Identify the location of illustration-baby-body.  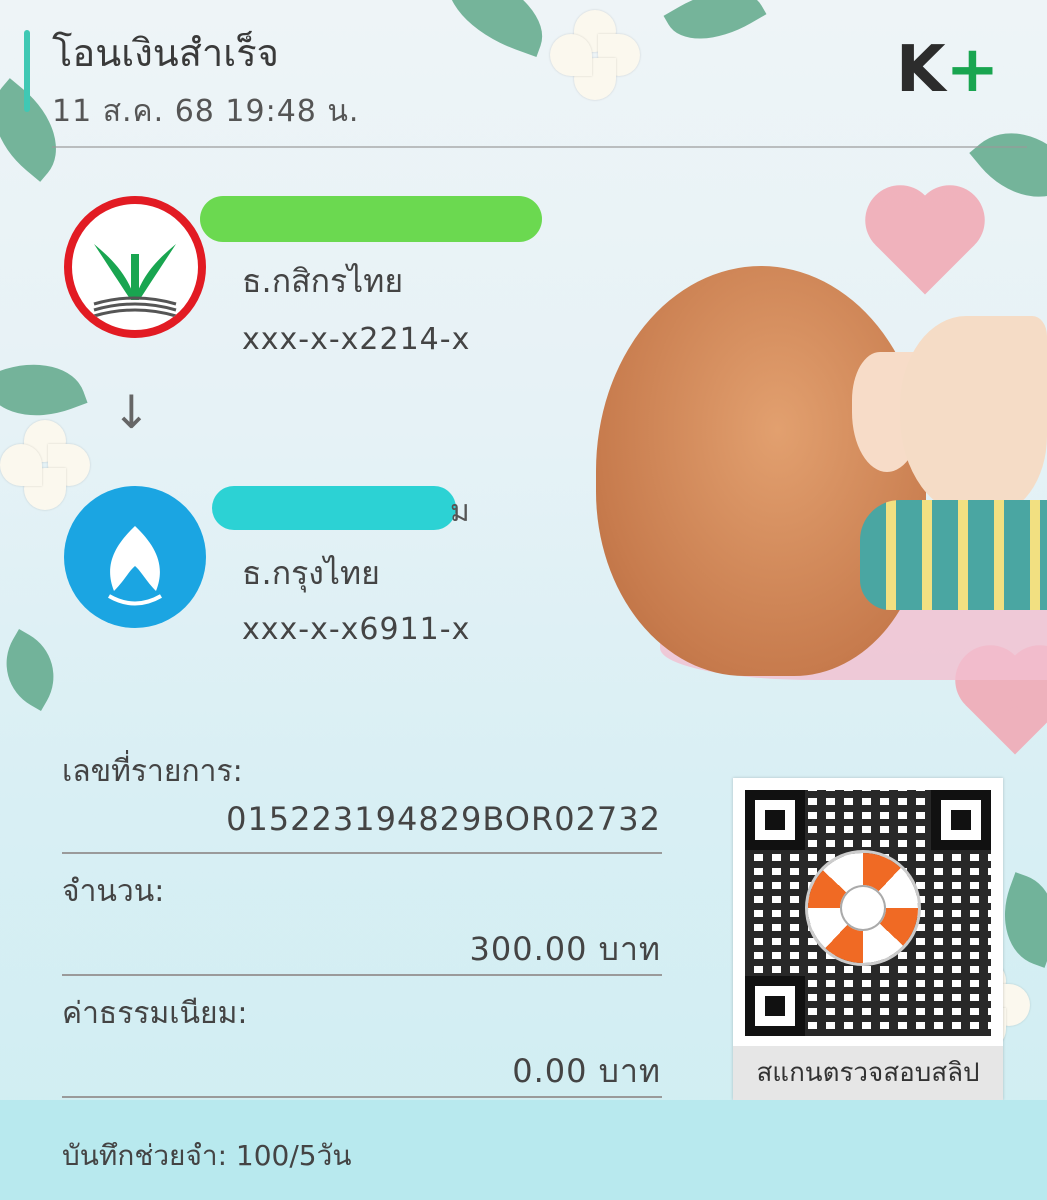
(953, 555).